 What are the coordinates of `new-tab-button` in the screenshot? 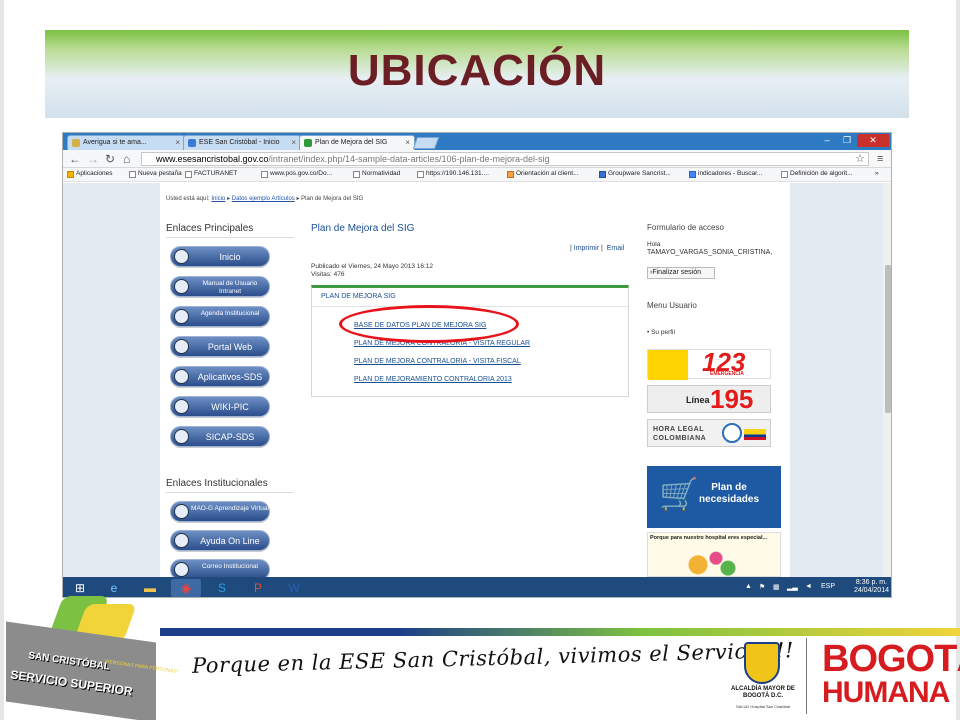 It's located at (426, 143).